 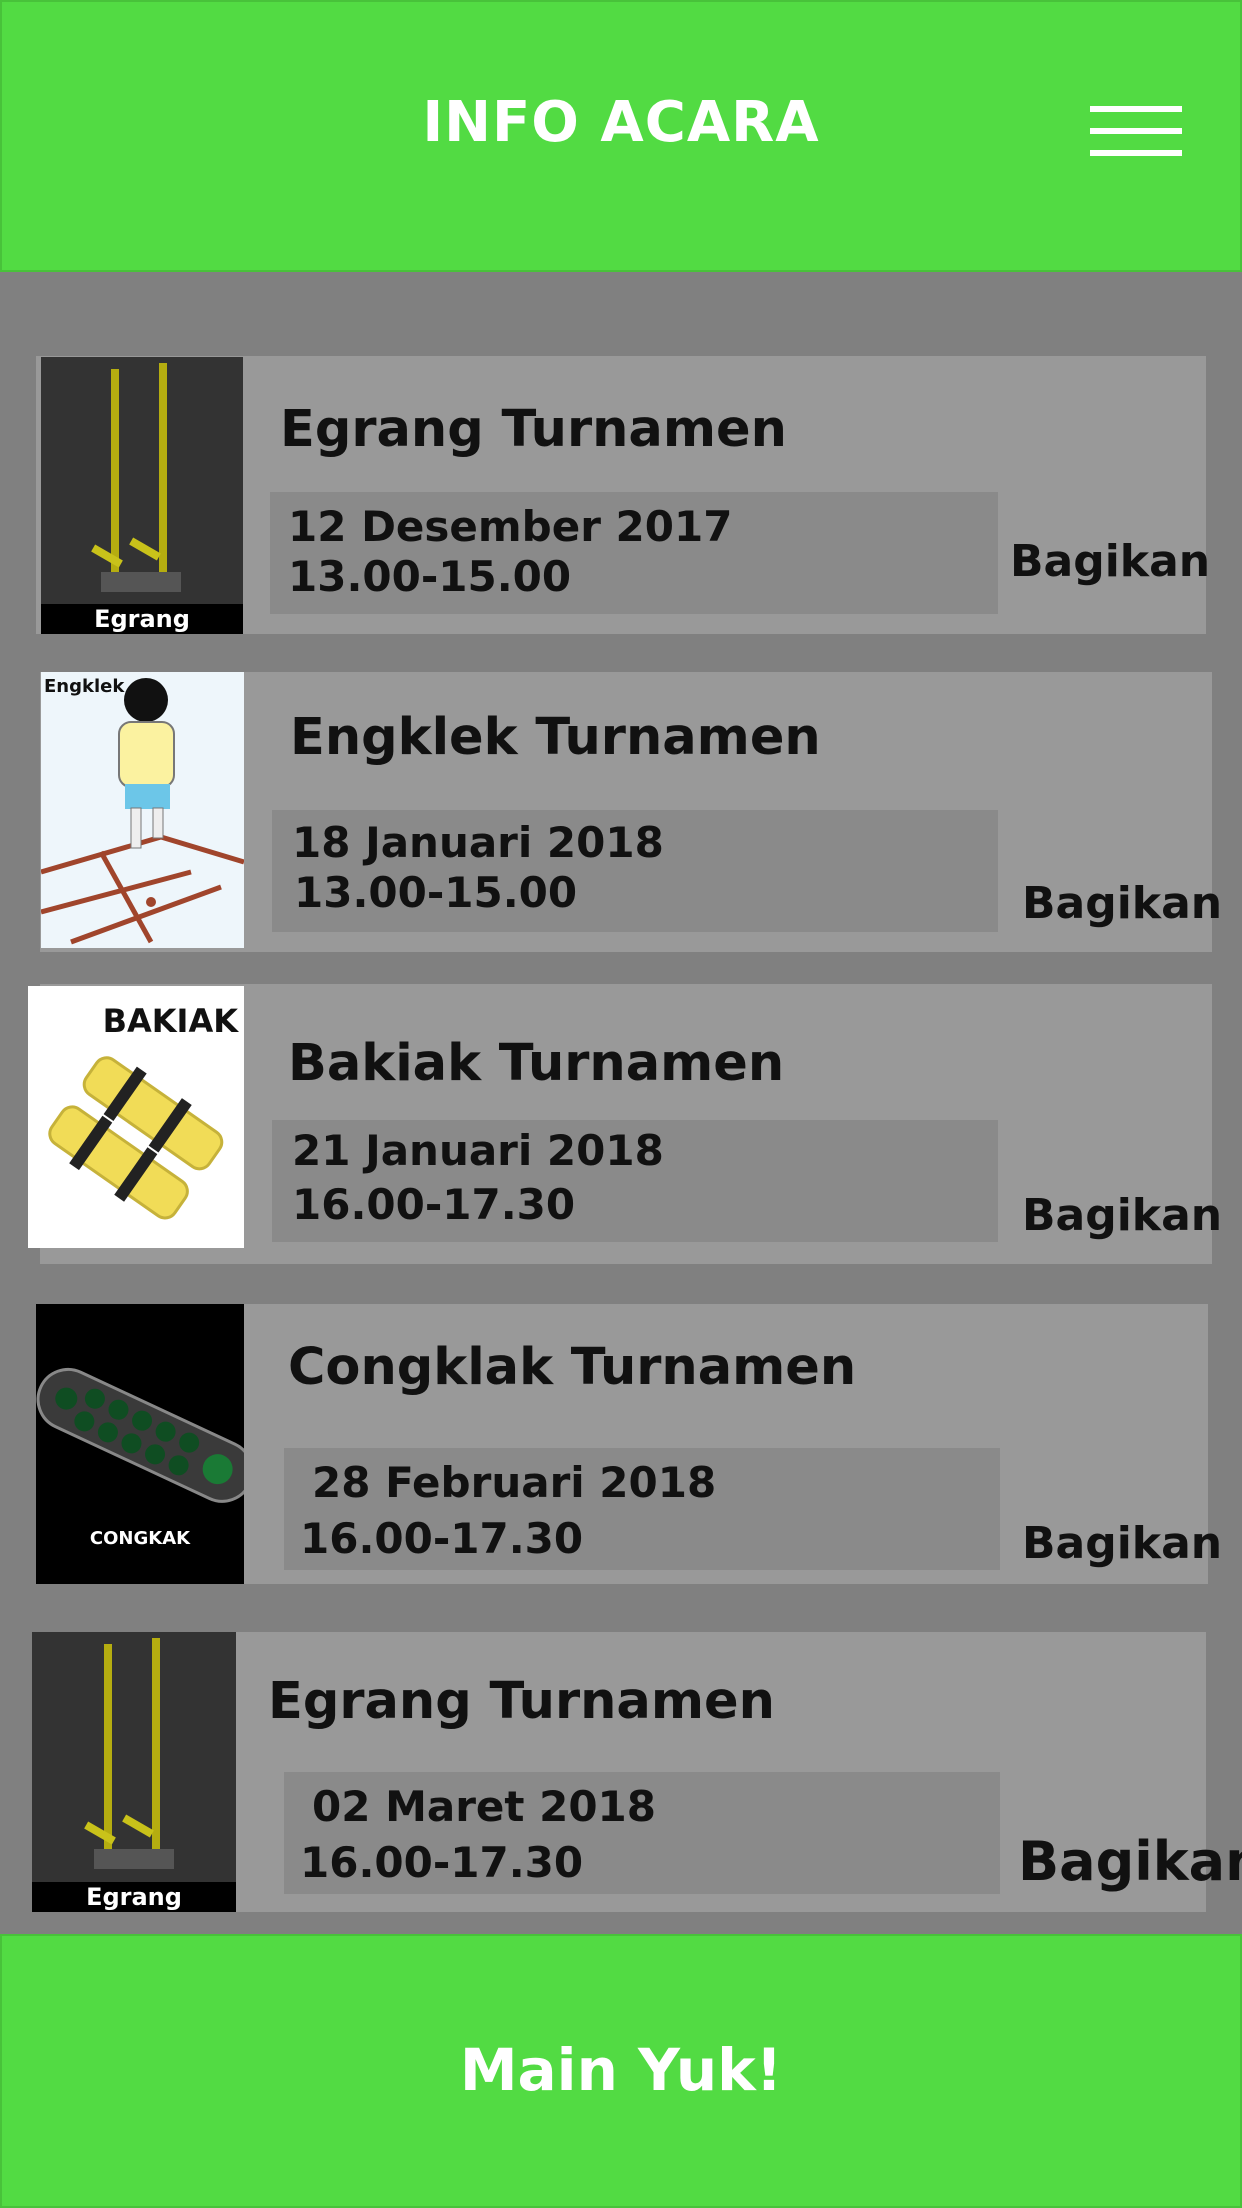 I want to click on svg-text: CONGKAK, so click(x=140, y=1538).